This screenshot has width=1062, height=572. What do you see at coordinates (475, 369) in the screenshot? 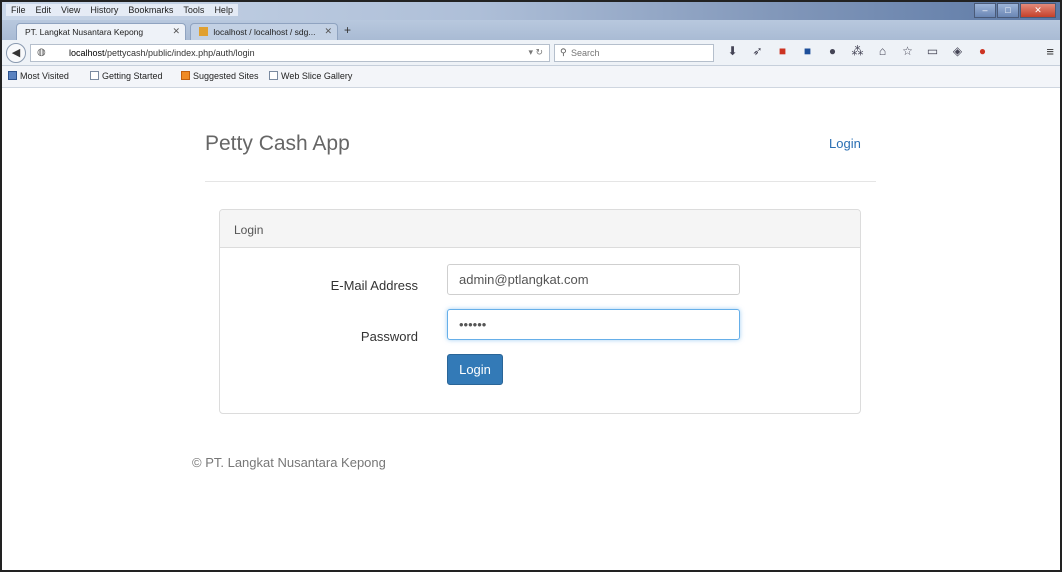
I see `login-button: Login` at bounding box center [475, 369].